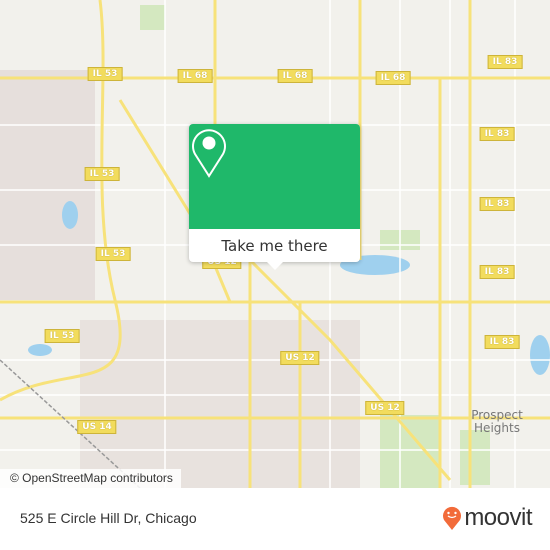  What do you see at coordinates (452, 518) in the screenshot?
I see `moovit-pin-icon` at bounding box center [452, 518].